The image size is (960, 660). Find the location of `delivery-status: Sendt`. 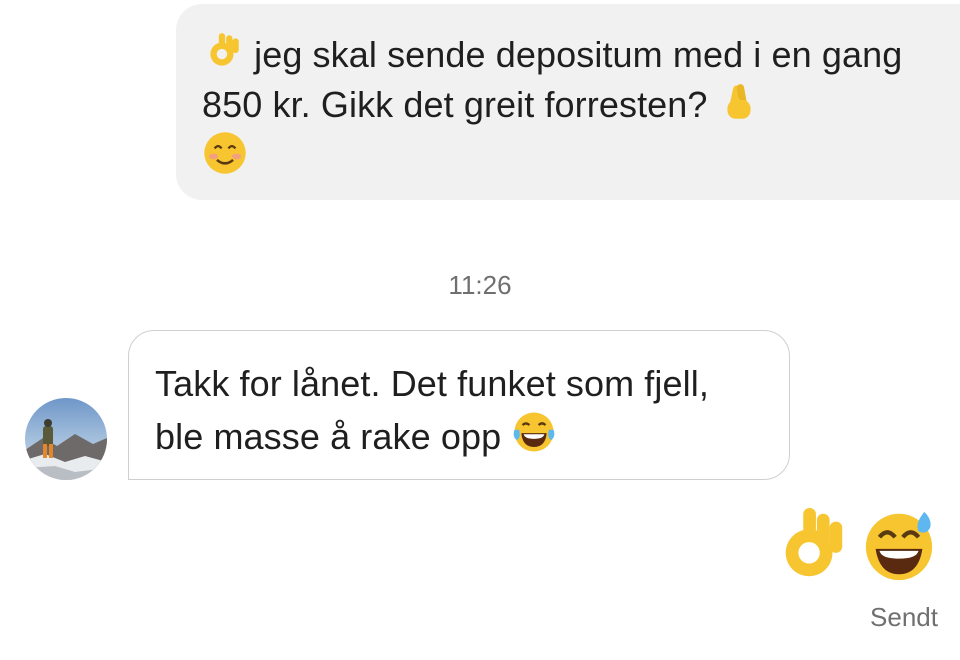

delivery-status: Sendt is located at coordinates (904, 617).